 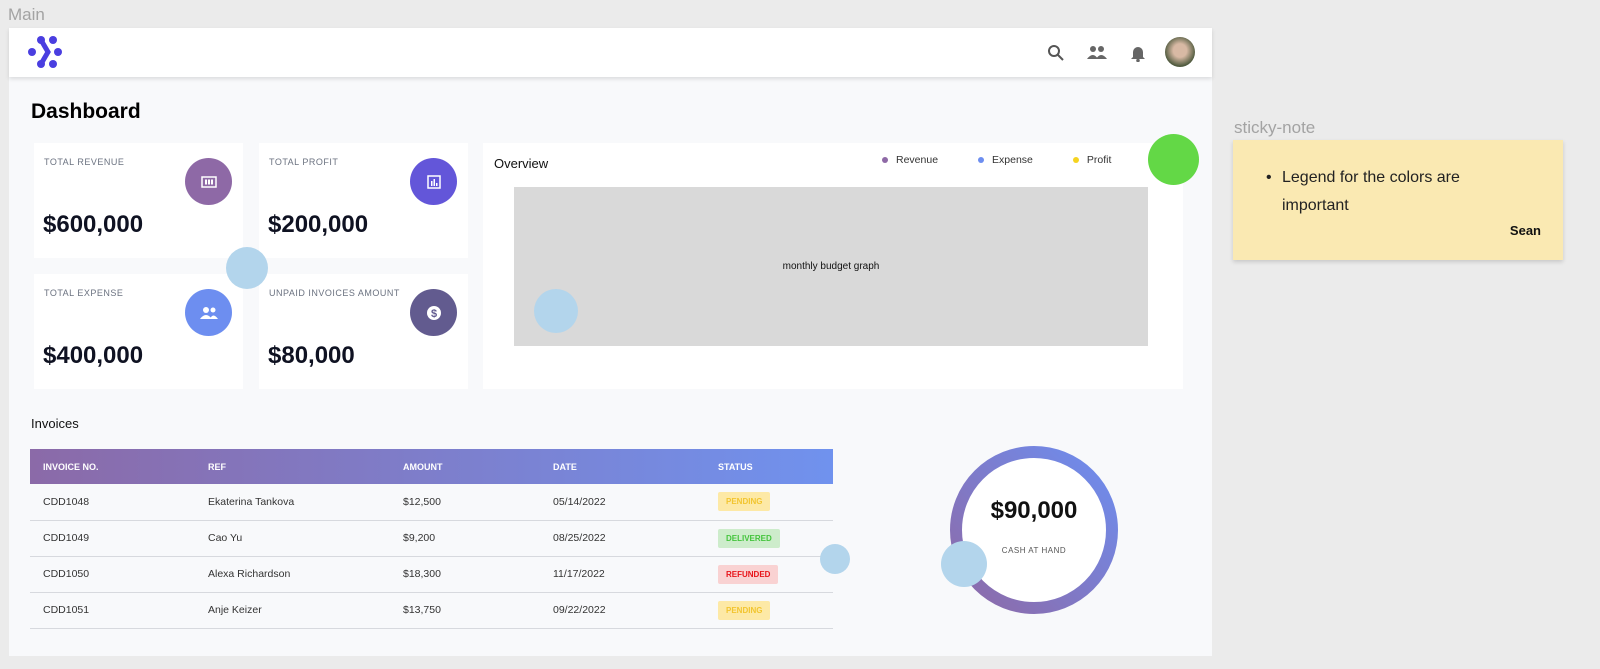 I want to click on canvas-label-sticky: sticky-note, so click(x=1275, y=127).